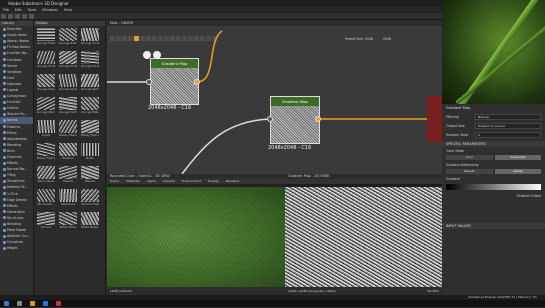 The height and width of the screenshot is (308, 545). Describe the element at coordinates (6, 303) in the screenshot. I see `start-icon` at that location.